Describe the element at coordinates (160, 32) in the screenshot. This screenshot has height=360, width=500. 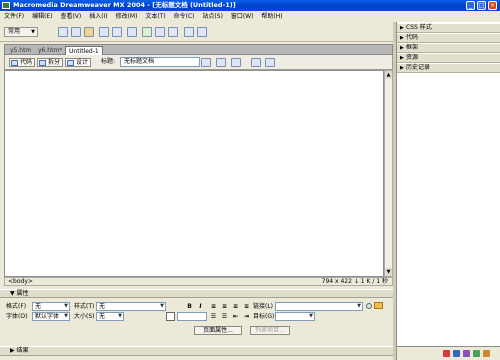
I see `date-icon` at that location.